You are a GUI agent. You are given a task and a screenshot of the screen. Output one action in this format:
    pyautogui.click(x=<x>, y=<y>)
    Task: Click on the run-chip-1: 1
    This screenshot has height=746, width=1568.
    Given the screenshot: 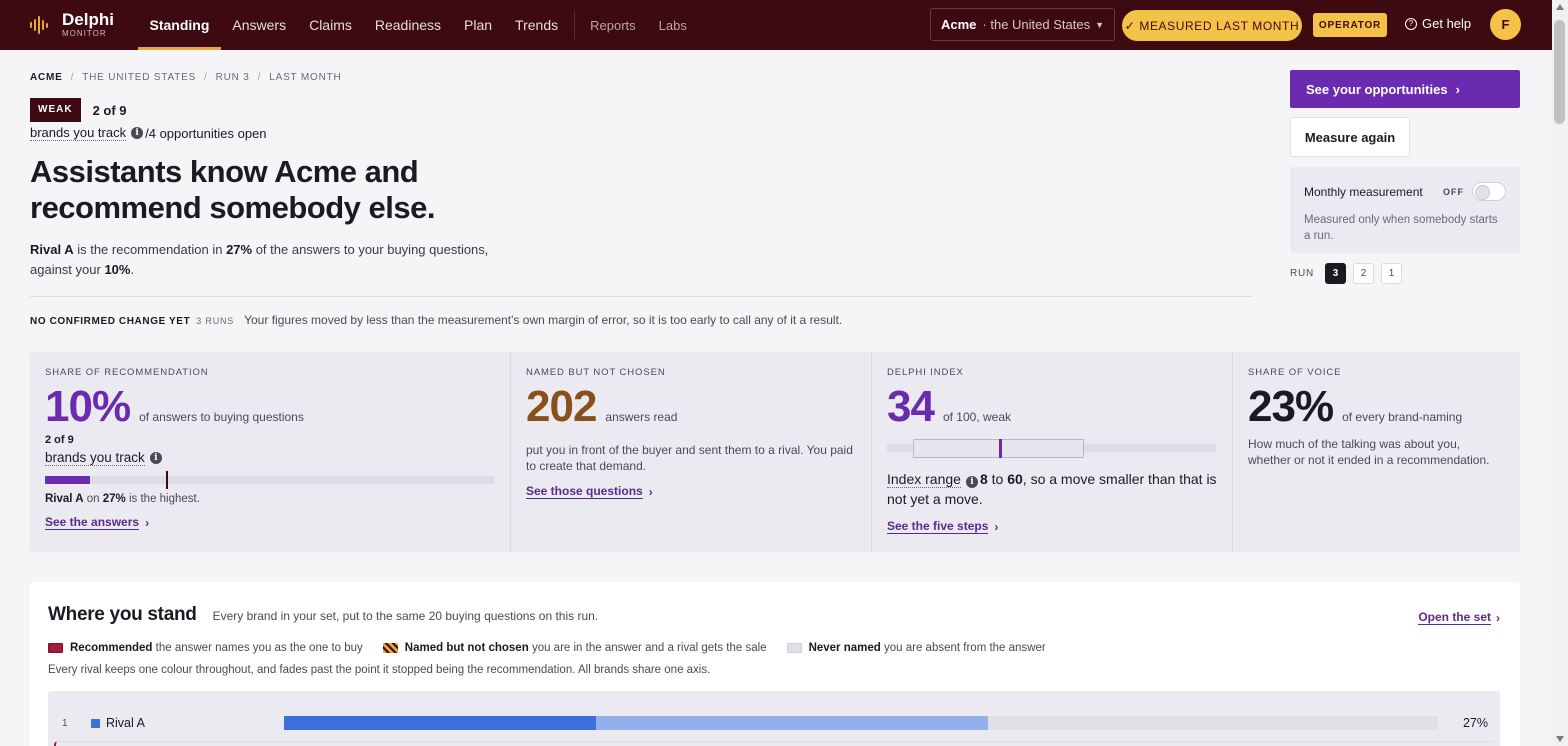 What is the action you would take?
    pyautogui.click(x=1392, y=273)
    